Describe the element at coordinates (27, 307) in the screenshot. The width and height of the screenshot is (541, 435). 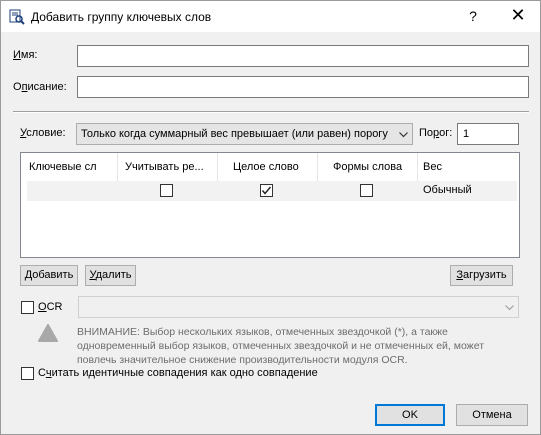
I see `ocr-checkbox` at that location.